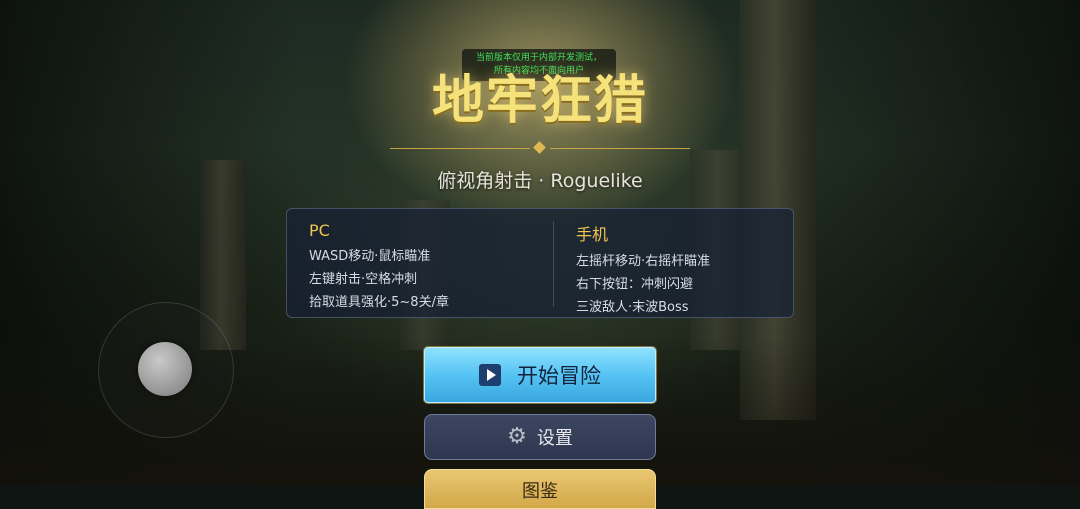  I want to click on settings-label: 设置, so click(554, 438).